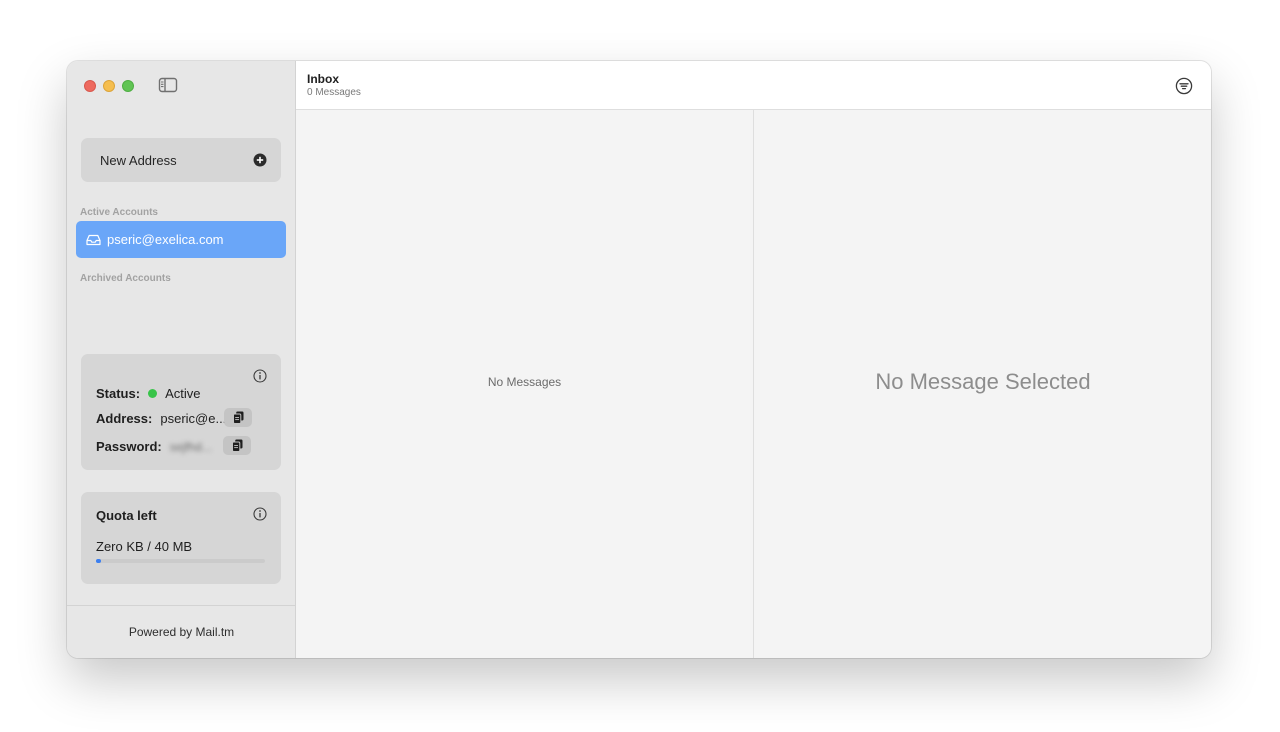 The height and width of the screenshot is (732, 1280). What do you see at coordinates (93, 239) in the screenshot?
I see `inbox-tray-icon` at bounding box center [93, 239].